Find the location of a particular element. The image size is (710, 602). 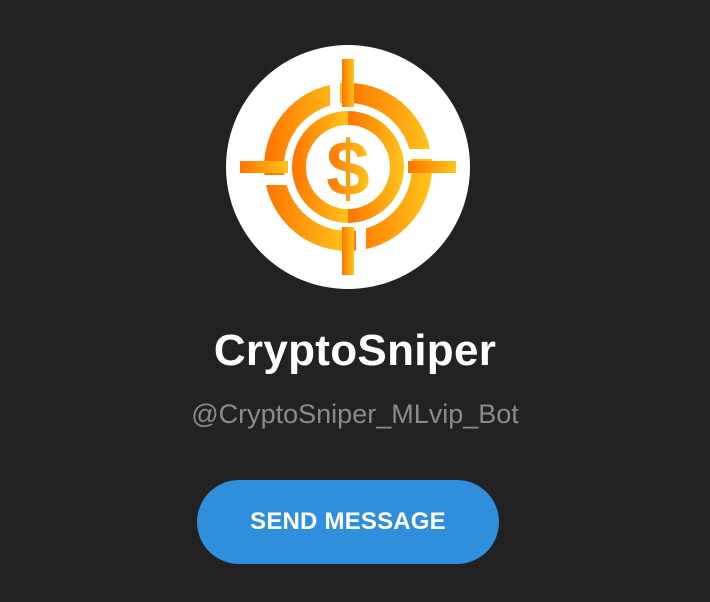

profile-name: CryptoSniper is located at coordinates (355, 350).